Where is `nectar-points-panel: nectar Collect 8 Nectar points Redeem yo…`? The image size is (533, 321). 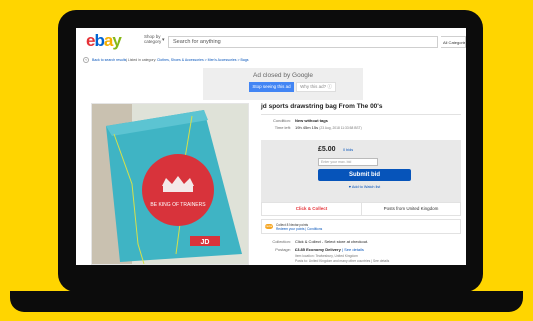 nectar-points-panel: nectar Collect 8 Nectar points Redeem yo… is located at coordinates (361, 226).